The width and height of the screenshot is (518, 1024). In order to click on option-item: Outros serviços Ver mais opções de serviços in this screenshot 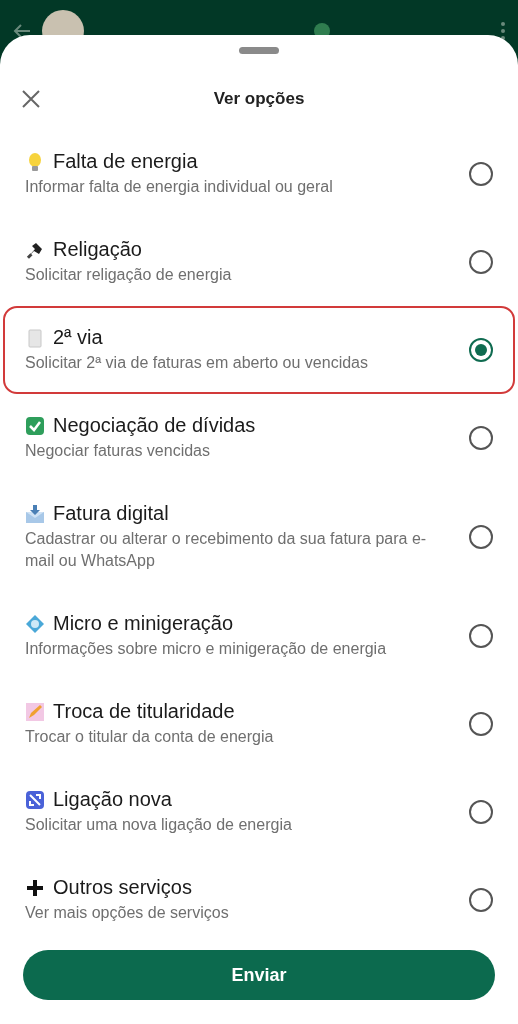, I will do `click(259, 900)`.